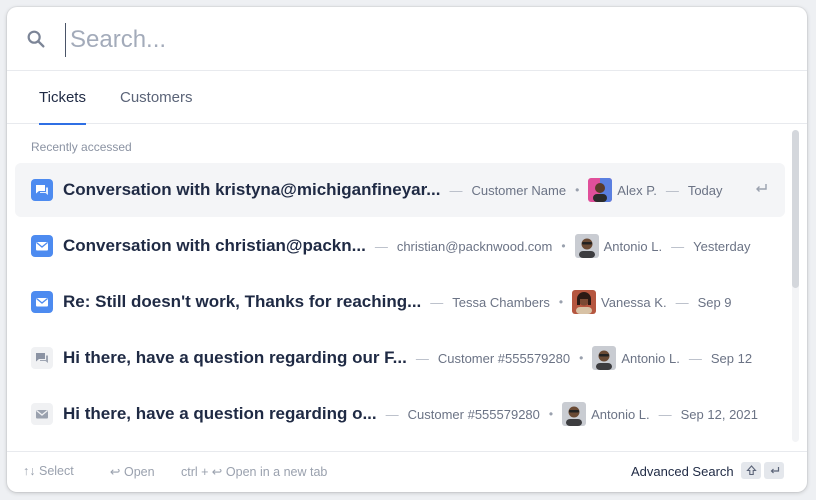  Describe the element at coordinates (705, 190) in the screenshot. I see `date: Today` at that location.